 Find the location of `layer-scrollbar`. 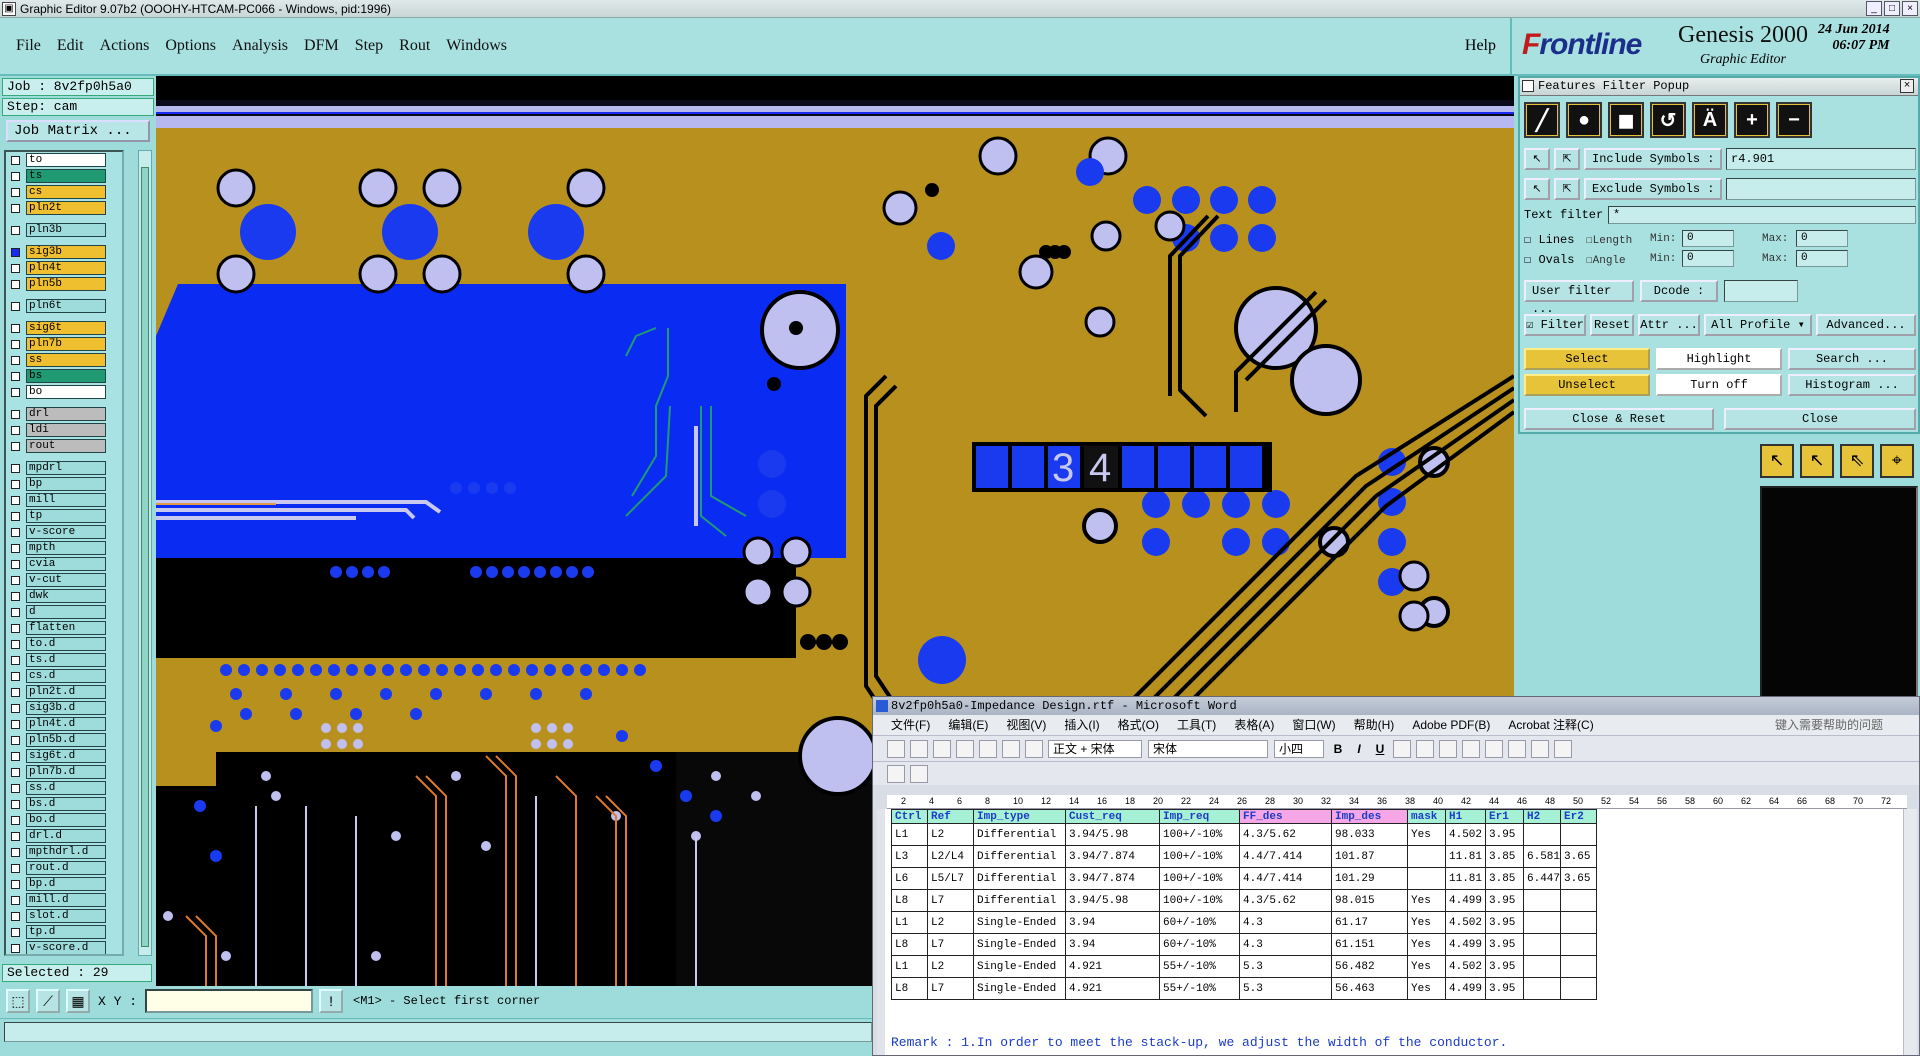

layer-scrollbar is located at coordinates (145, 553).